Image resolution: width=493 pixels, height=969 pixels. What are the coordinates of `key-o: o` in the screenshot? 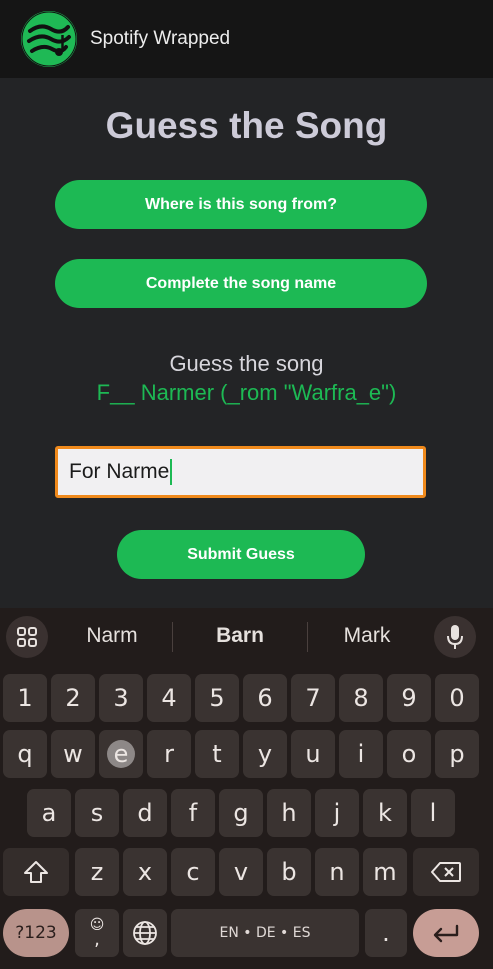 It's located at (409, 754).